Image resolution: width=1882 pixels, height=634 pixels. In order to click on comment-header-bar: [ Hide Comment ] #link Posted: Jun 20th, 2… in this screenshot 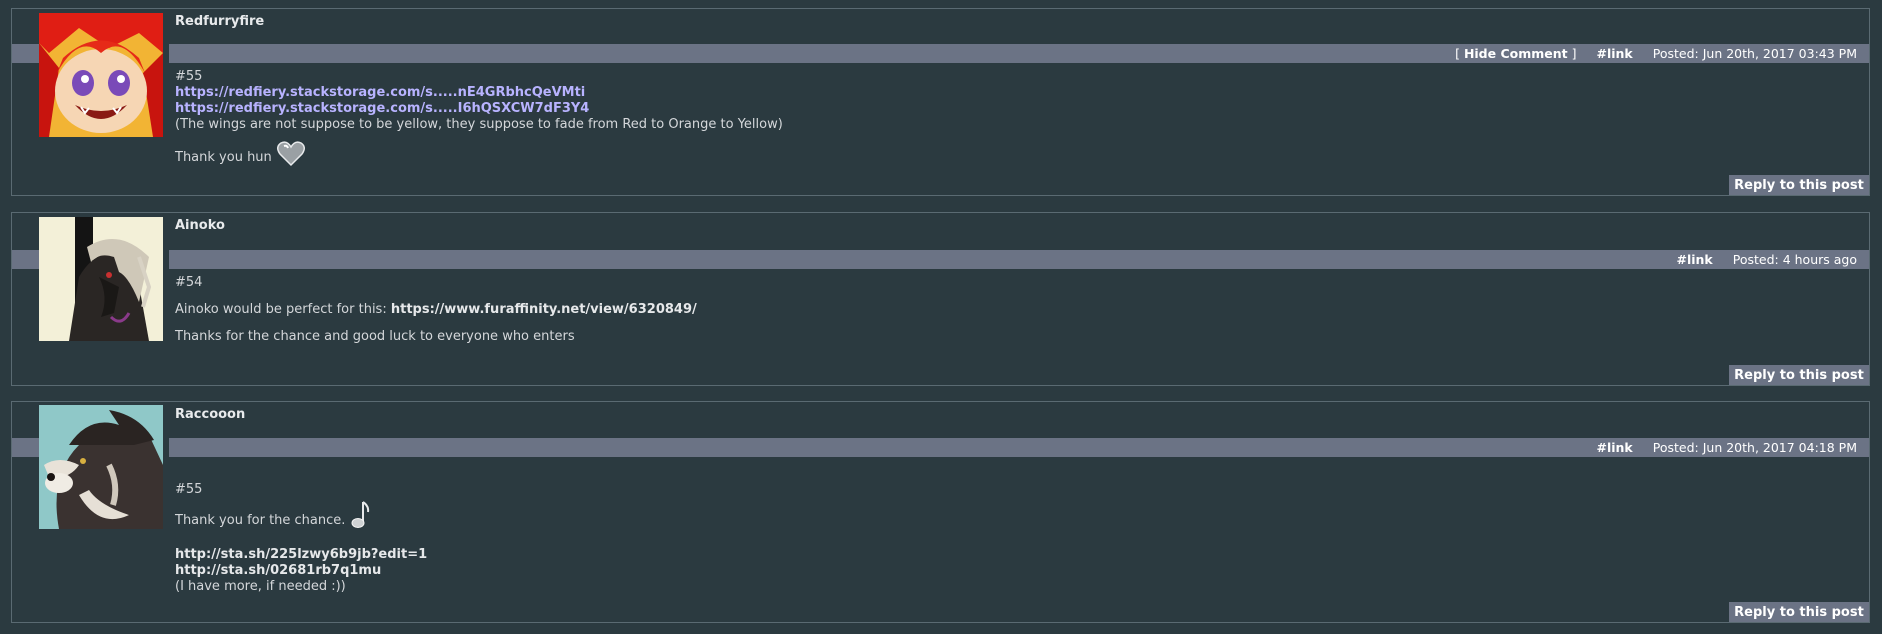, I will do `click(1019, 53)`.